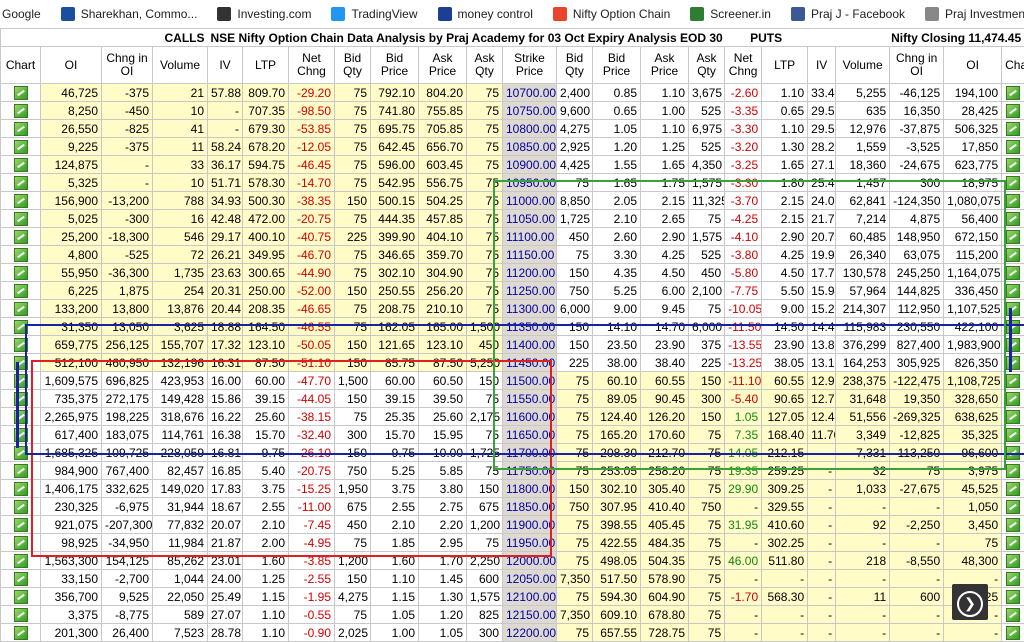 This screenshot has height=642, width=1024. Describe the element at coordinates (530, 65) in the screenshot. I see `column-header: Strike Price` at that location.